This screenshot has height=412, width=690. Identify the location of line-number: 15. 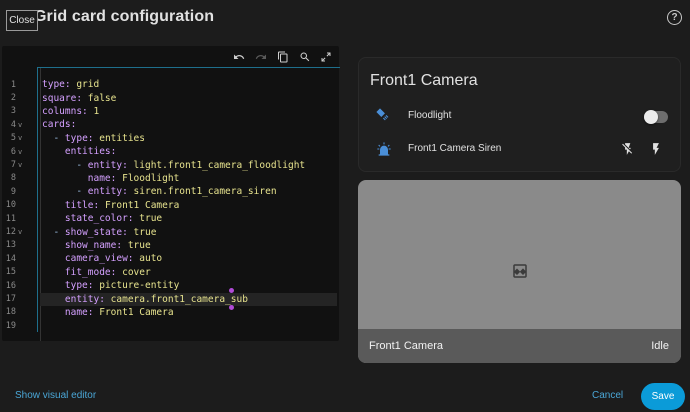
(10, 272).